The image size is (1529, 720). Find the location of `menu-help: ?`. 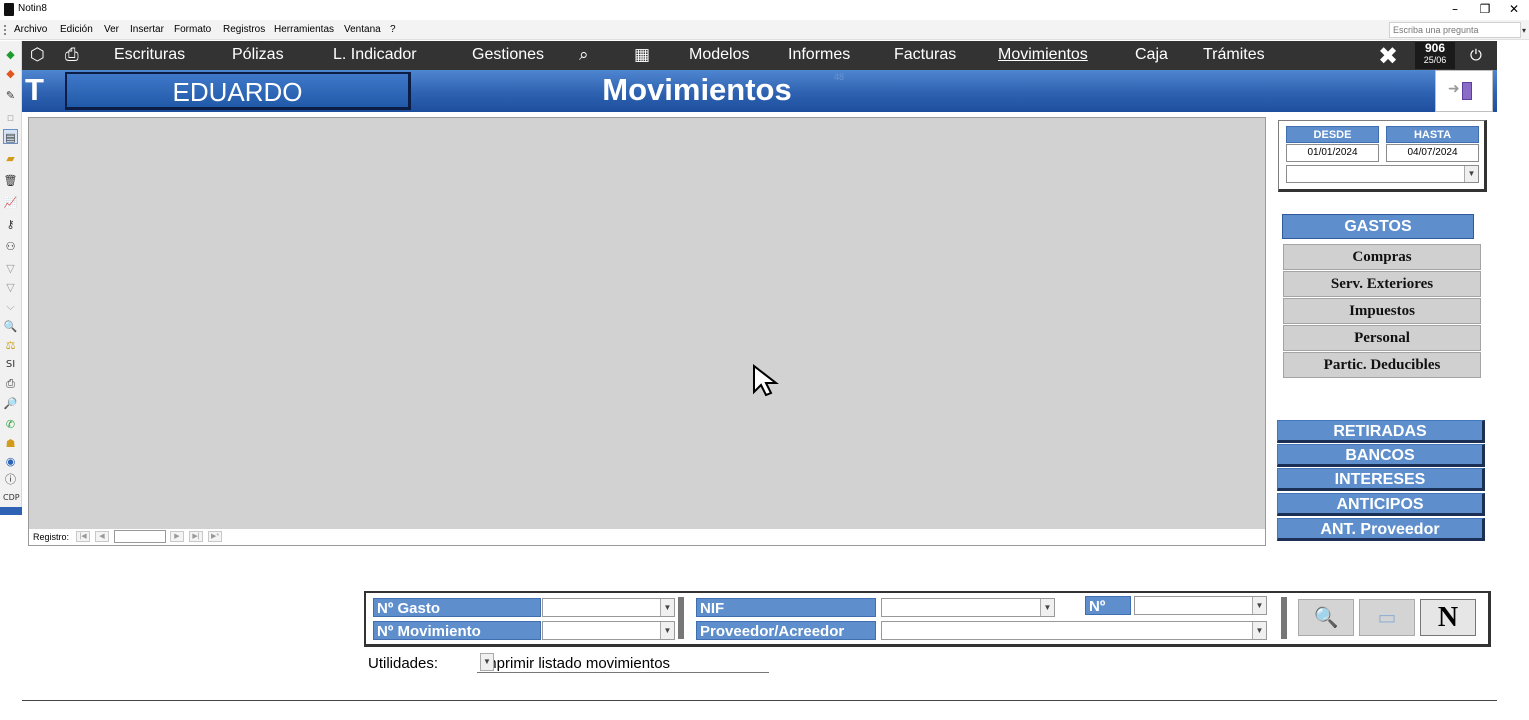

menu-help: ? is located at coordinates (393, 29).